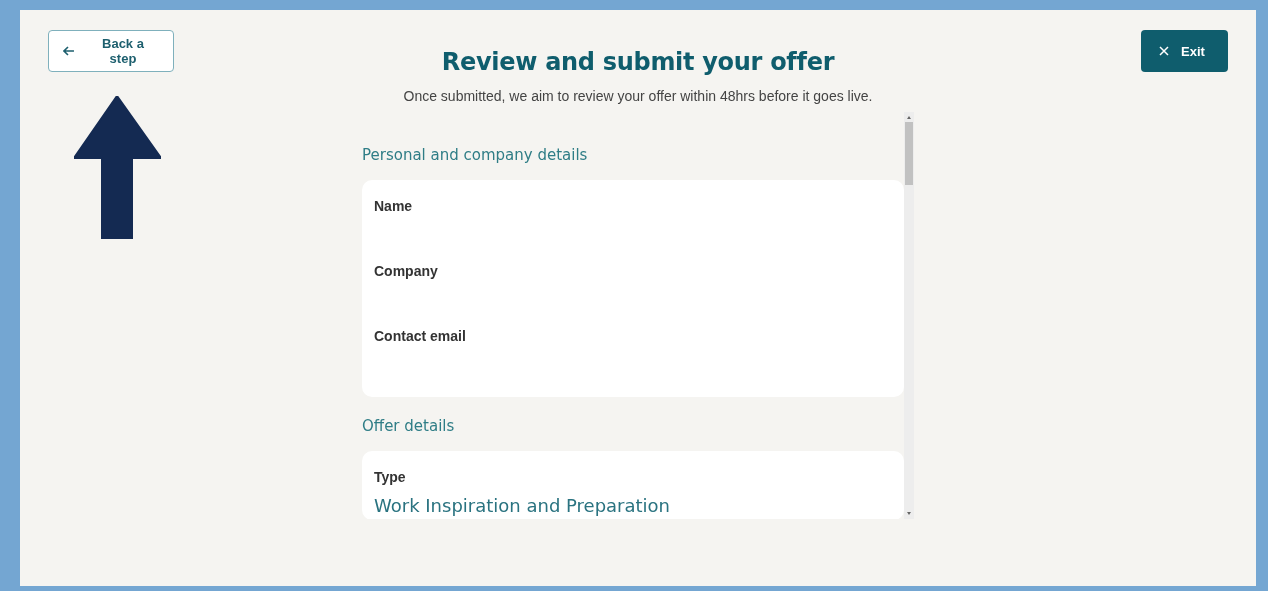 The image size is (1268, 591). Describe the element at coordinates (406, 271) in the screenshot. I see `field-label: Company` at that location.